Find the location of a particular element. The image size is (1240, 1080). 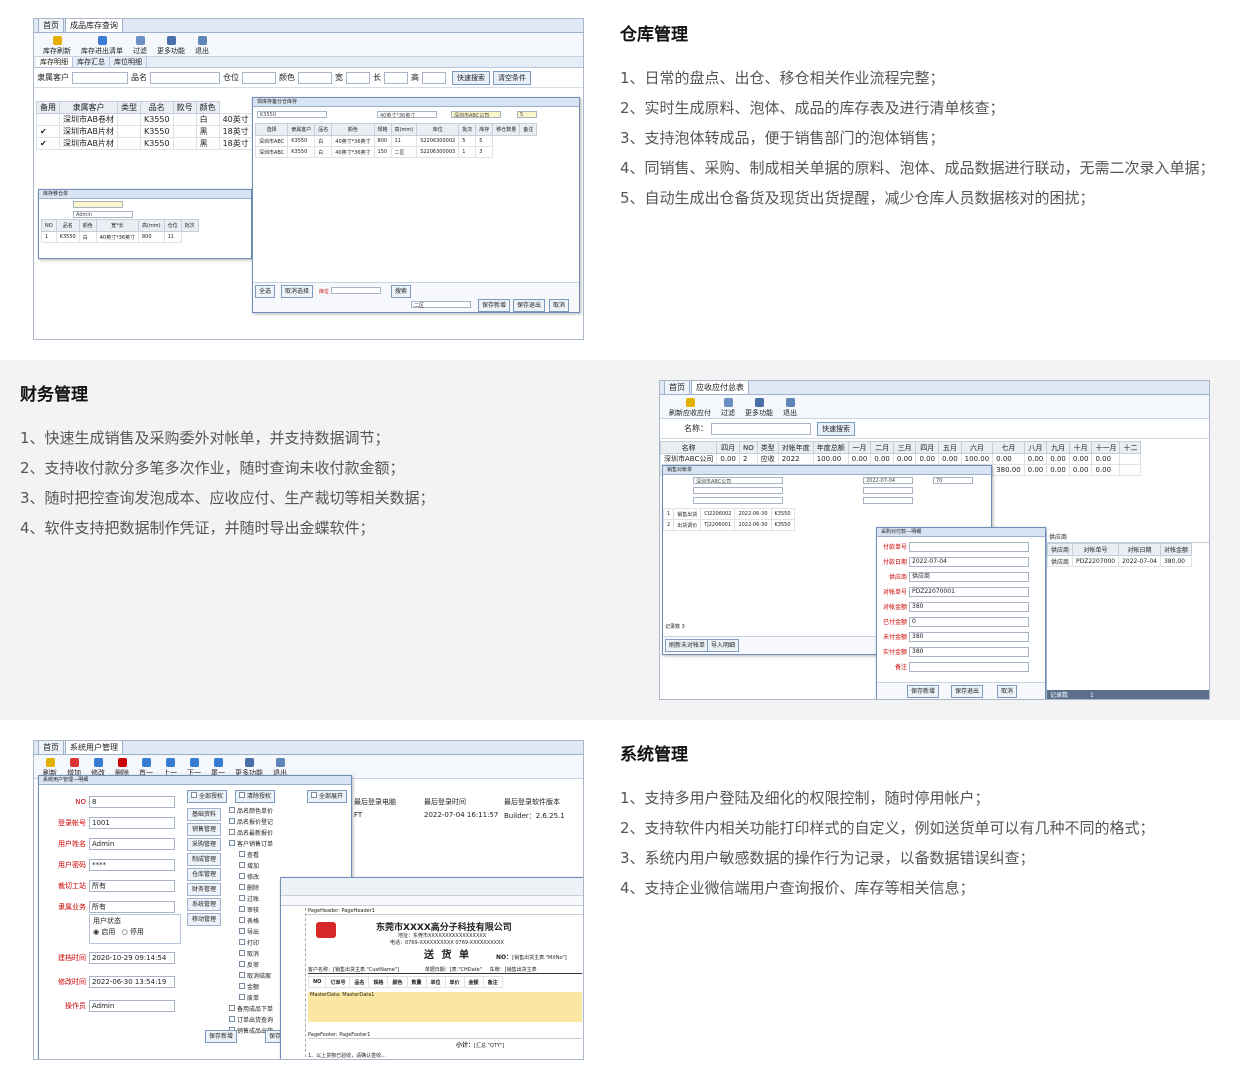

customer-input: 深圳市ABC公司 is located at coordinates (476, 114).